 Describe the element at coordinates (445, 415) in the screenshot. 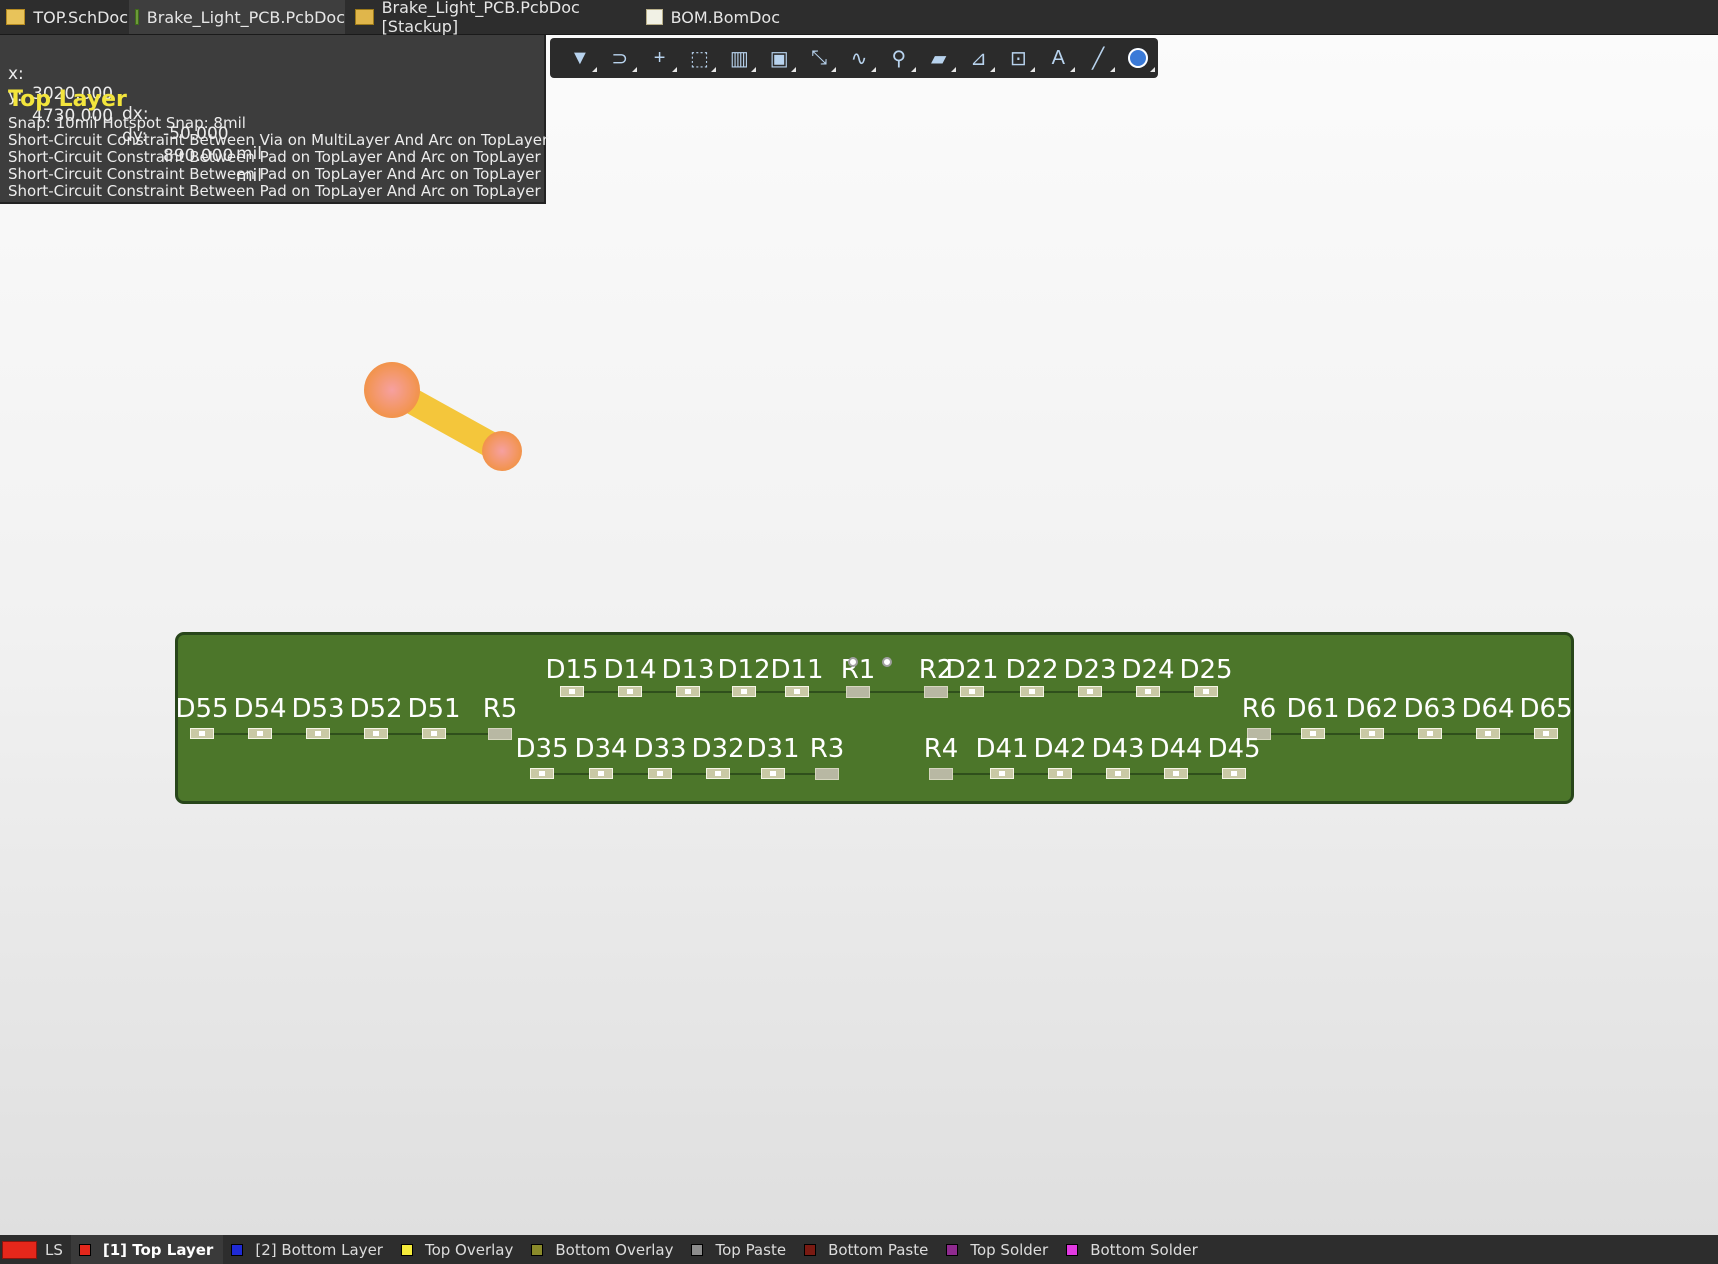

I see `short-circuit-arc-highlight` at that location.